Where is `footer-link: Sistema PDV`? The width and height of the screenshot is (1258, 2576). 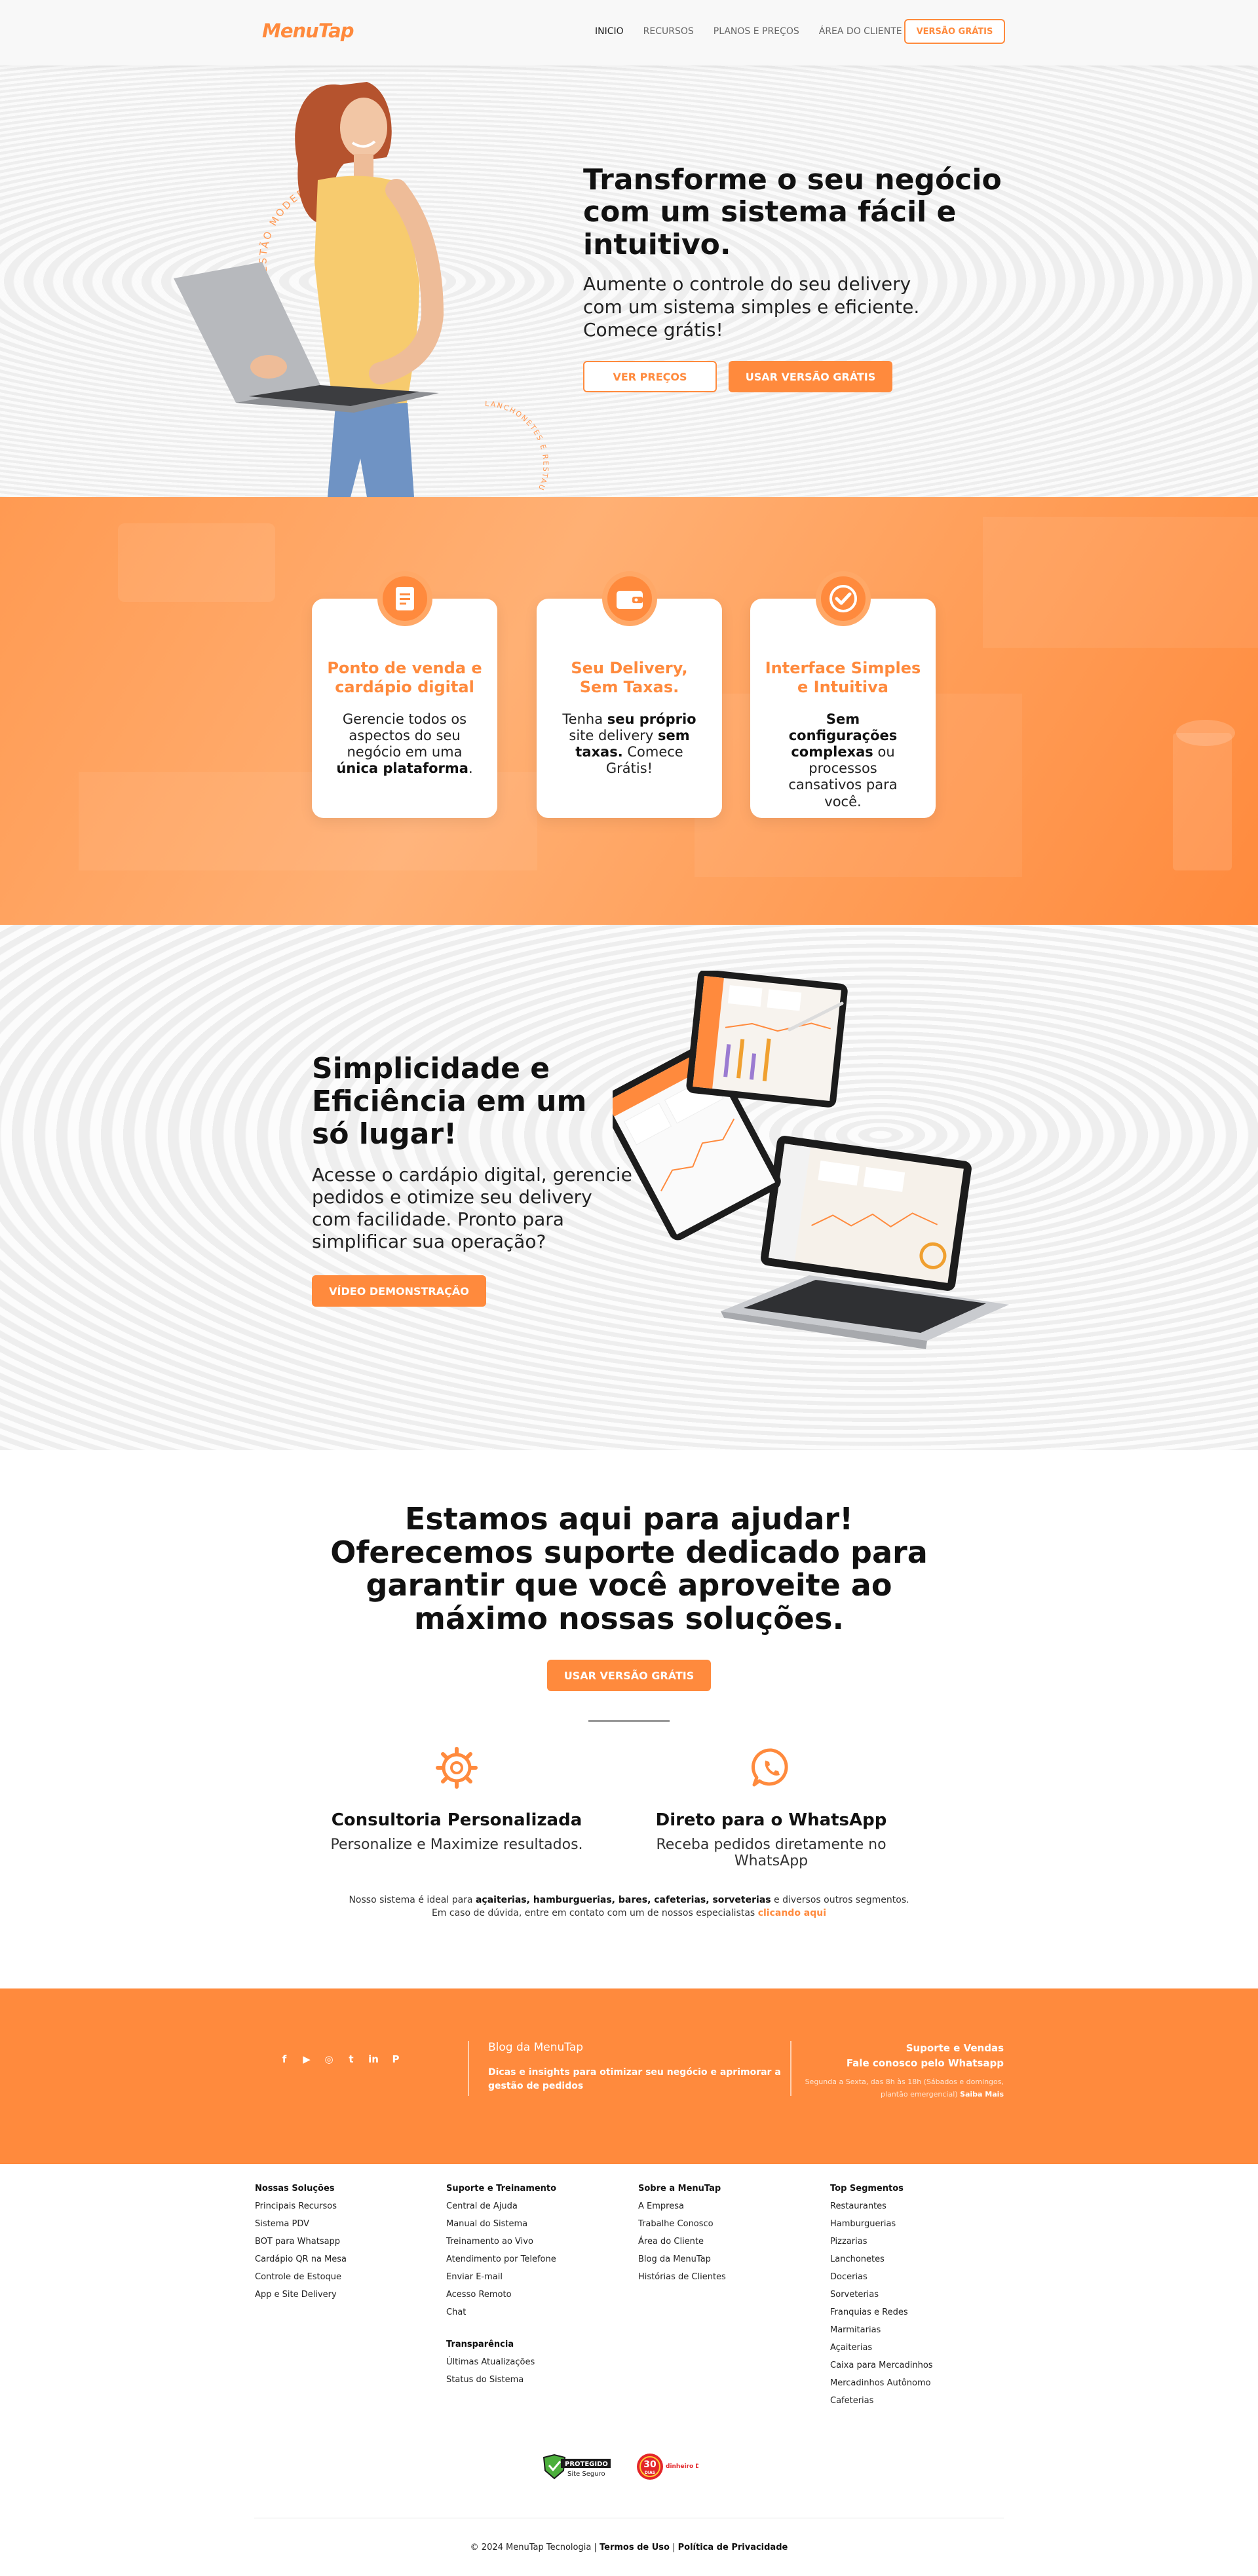
footer-link: Sistema PDV is located at coordinates (301, 2224).